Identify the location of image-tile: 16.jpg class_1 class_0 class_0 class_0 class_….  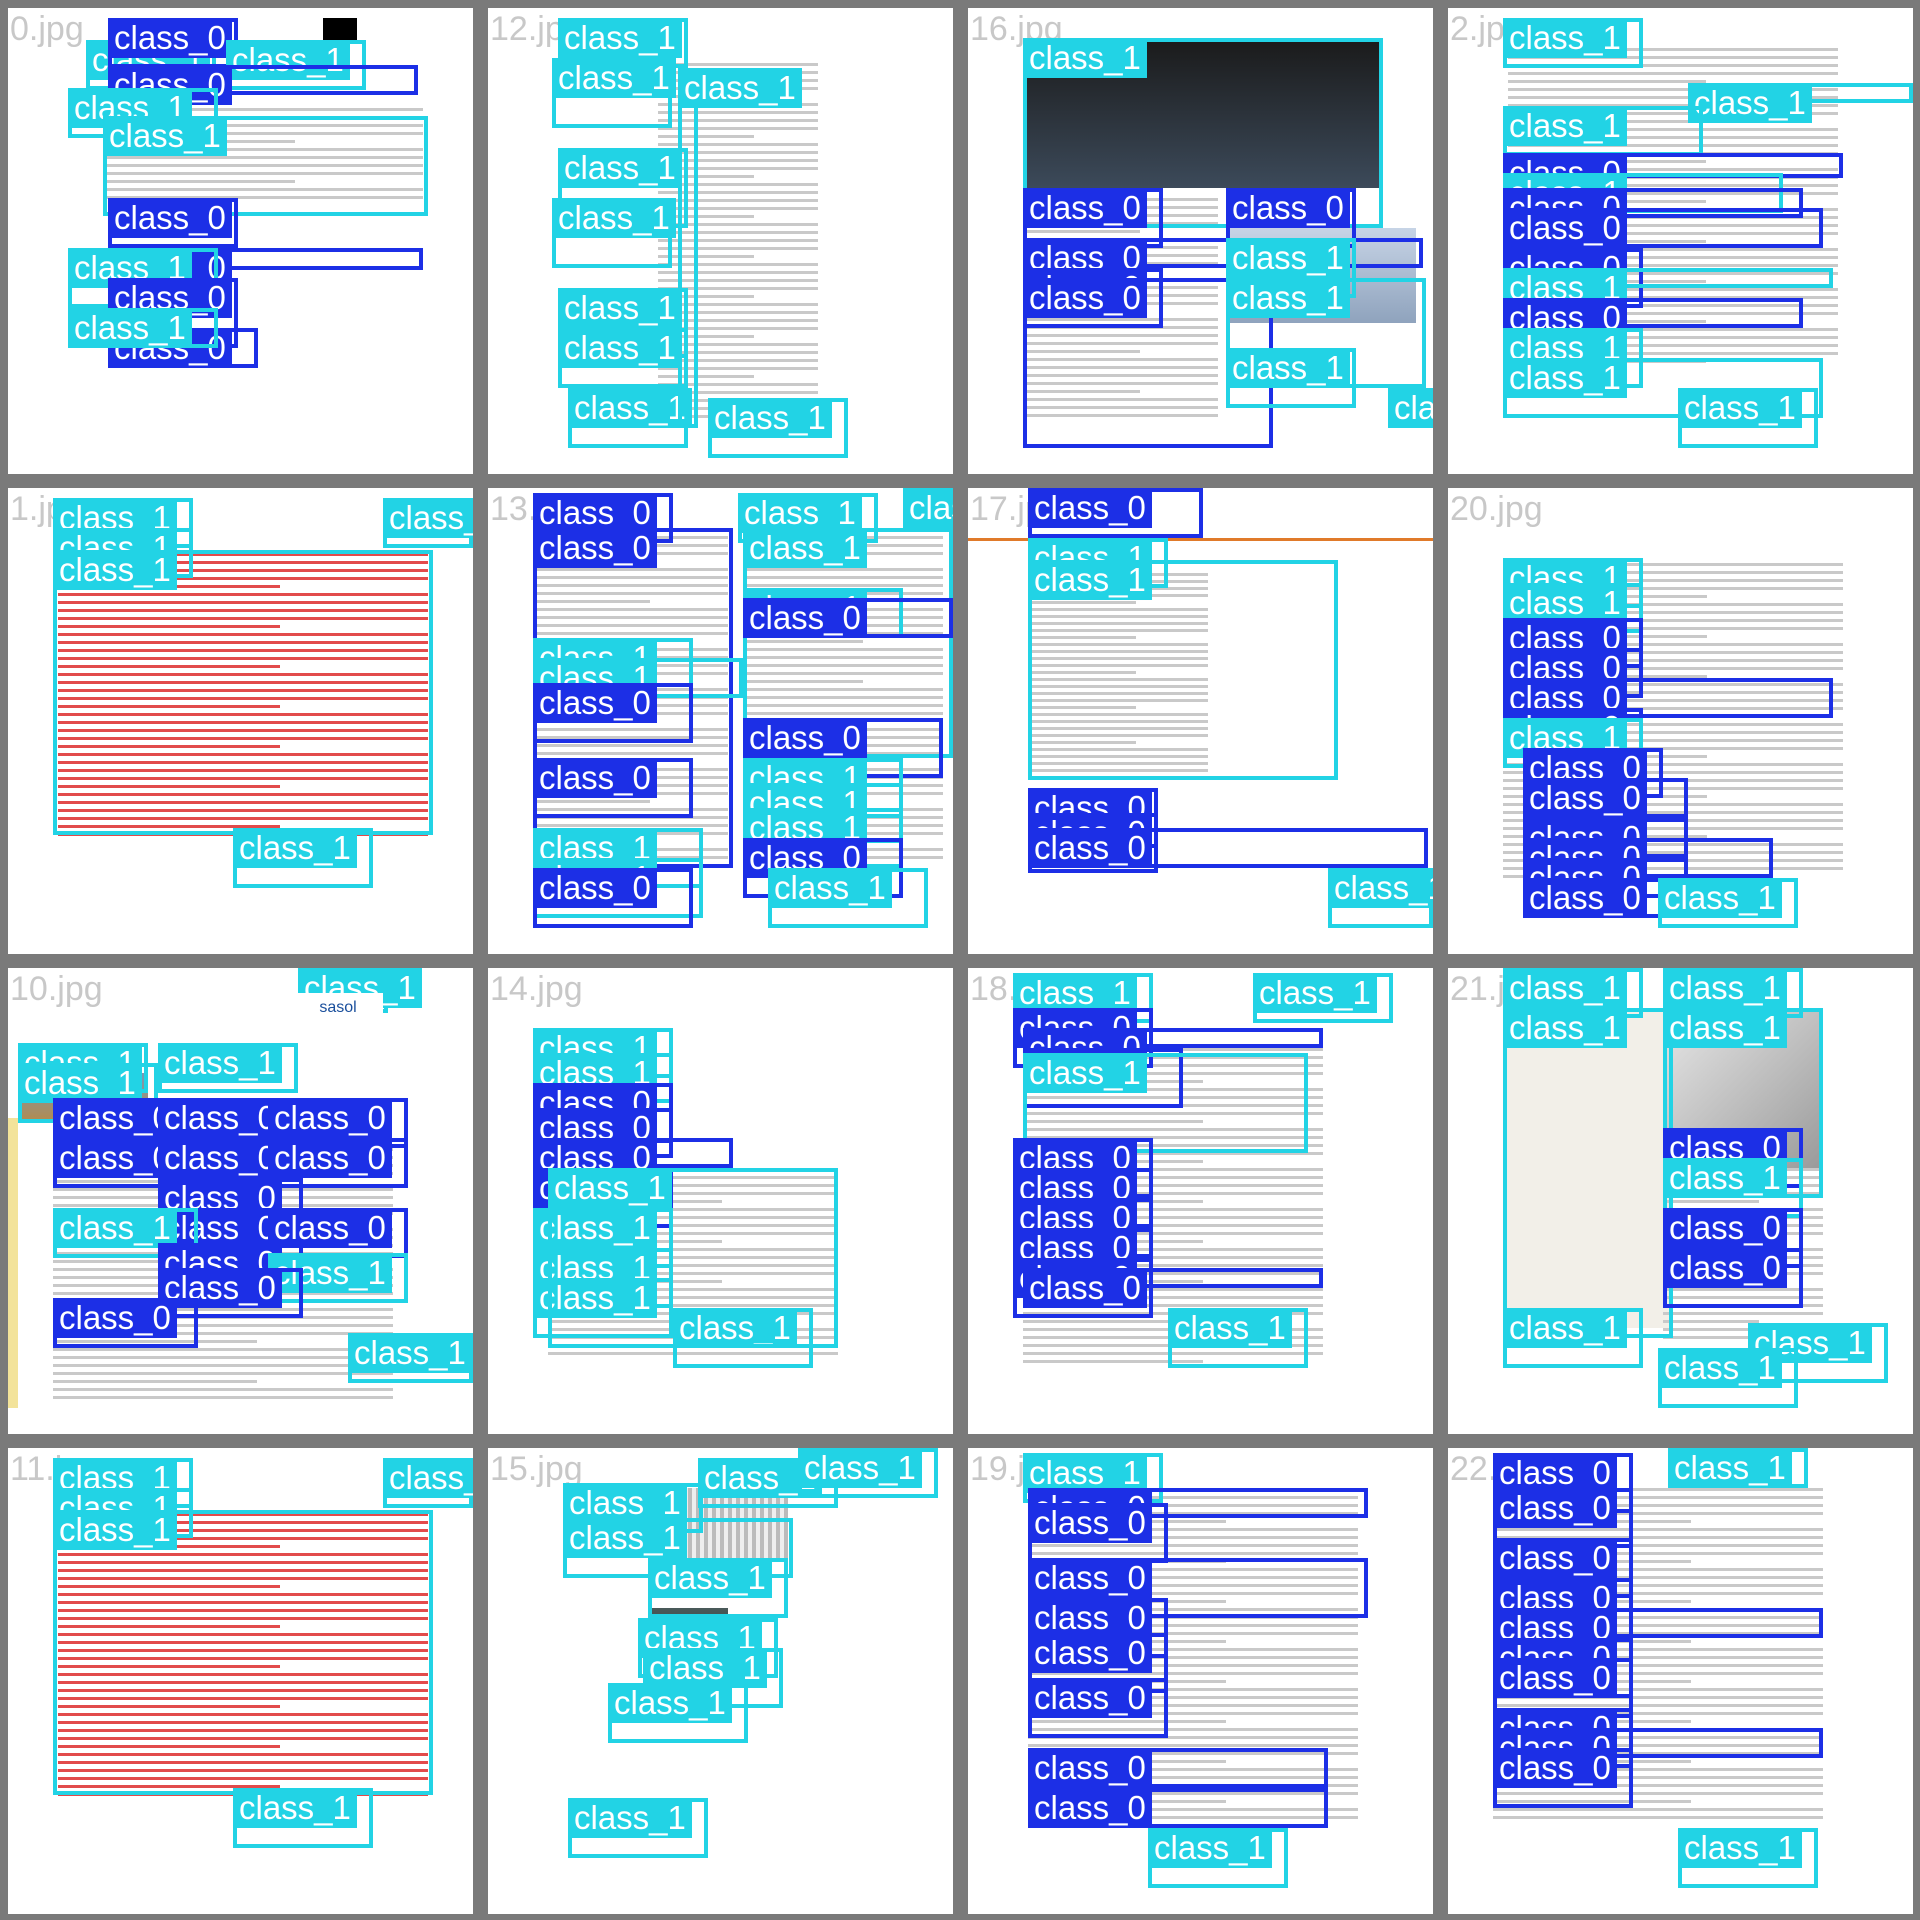
(1200, 241).